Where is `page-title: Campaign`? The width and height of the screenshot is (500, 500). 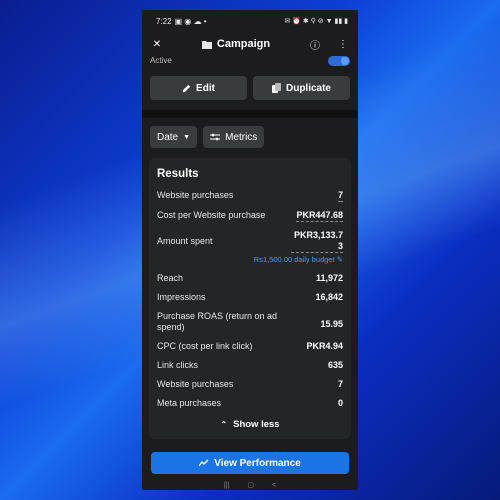
page-title: Campaign is located at coordinates (236, 44).